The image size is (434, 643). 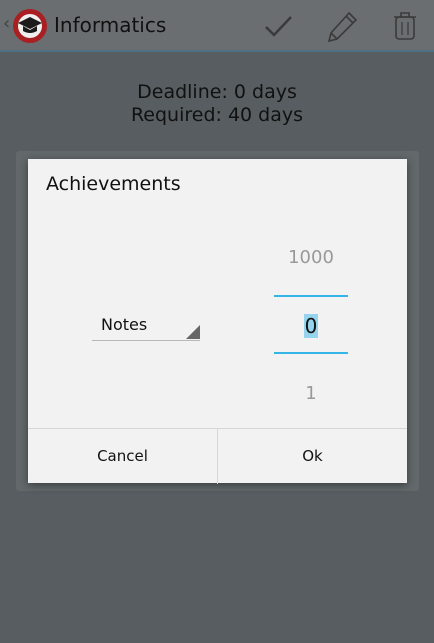 What do you see at coordinates (311, 393) in the screenshot?
I see `picker-next-value: 1` at bounding box center [311, 393].